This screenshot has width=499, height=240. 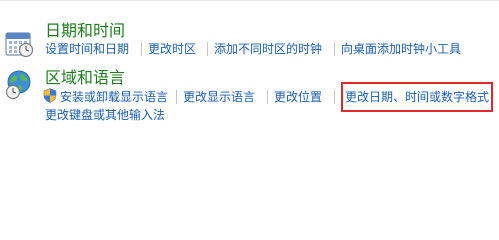 What do you see at coordinates (87, 49) in the screenshot?
I see `link-set-time-date: 设置时间和日期` at bounding box center [87, 49].